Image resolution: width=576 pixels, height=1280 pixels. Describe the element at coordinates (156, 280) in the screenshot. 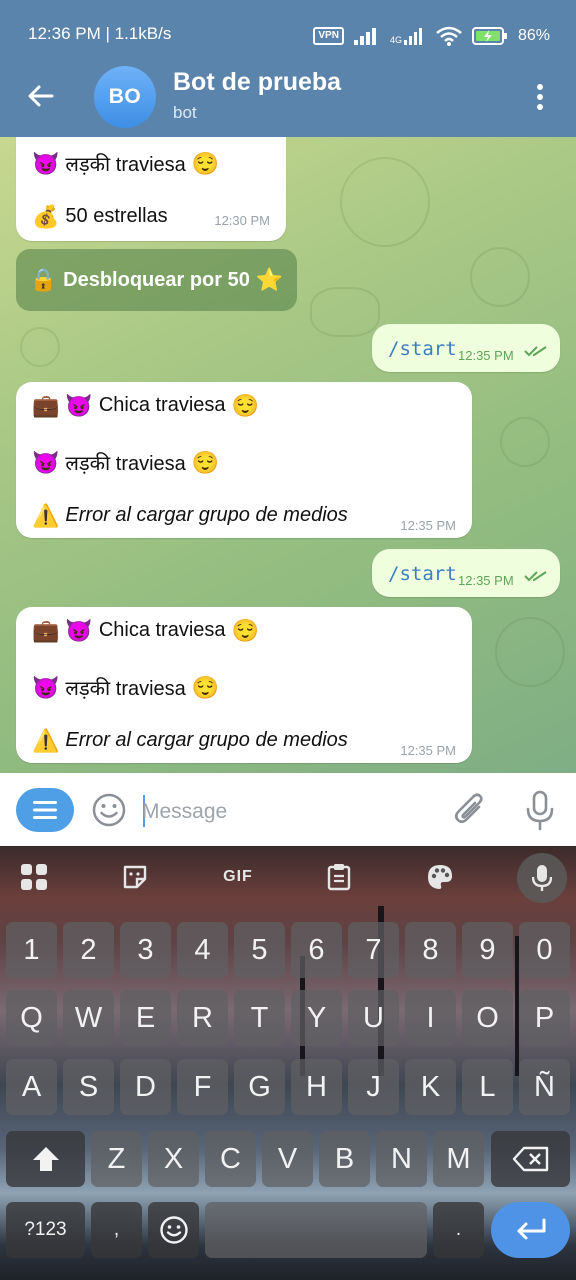

I see `unlock-button: 🔒 Desbloquear por 50 ⭐` at that location.